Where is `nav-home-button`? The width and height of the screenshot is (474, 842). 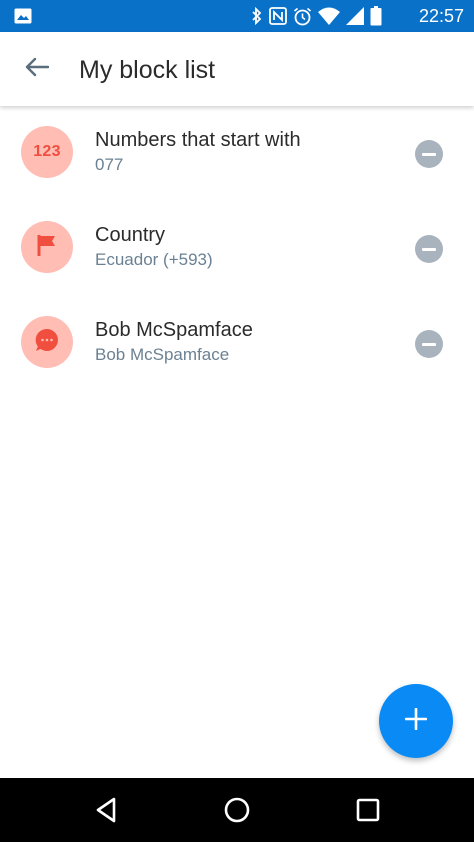 nav-home-button is located at coordinates (237, 810).